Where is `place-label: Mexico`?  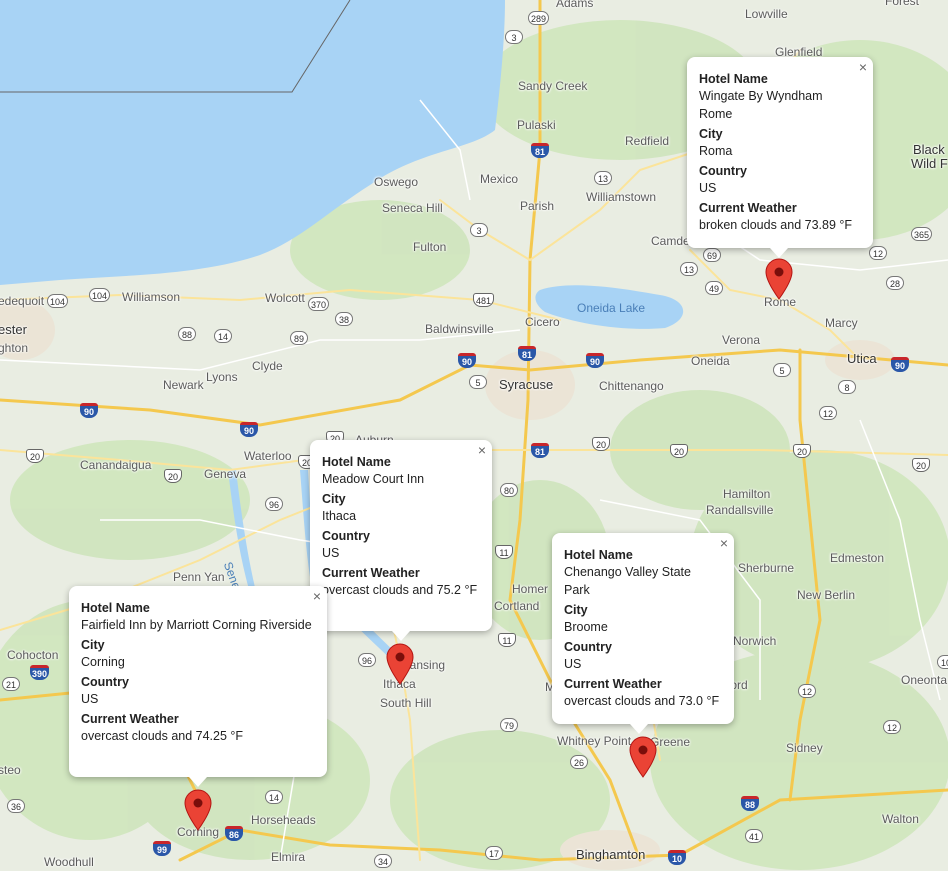 place-label: Mexico is located at coordinates (499, 179).